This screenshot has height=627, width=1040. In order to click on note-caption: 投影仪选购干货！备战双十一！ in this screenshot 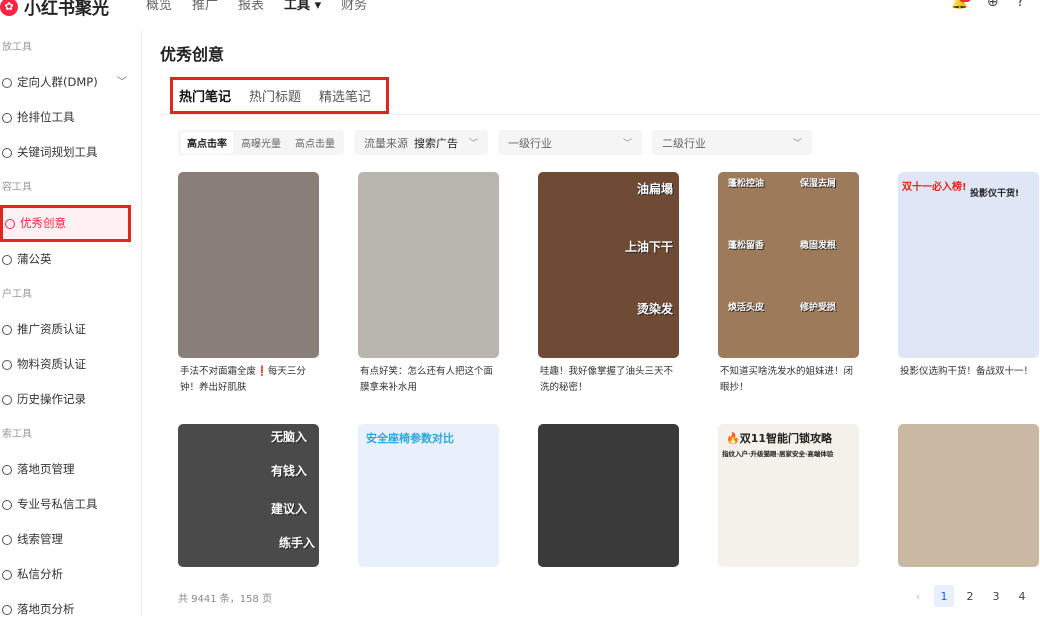, I will do `click(967, 371)`.